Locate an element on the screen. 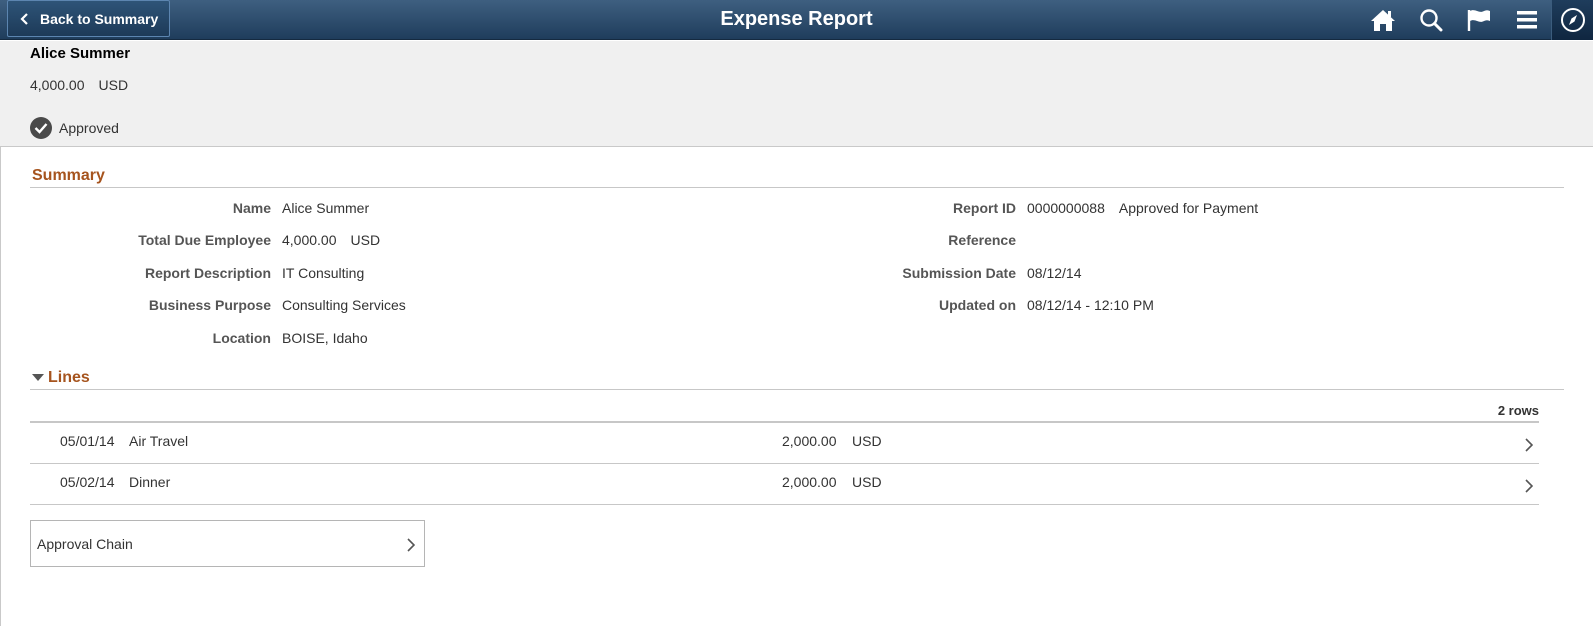  line-description: Dinner is located at coordinates (150, 482).